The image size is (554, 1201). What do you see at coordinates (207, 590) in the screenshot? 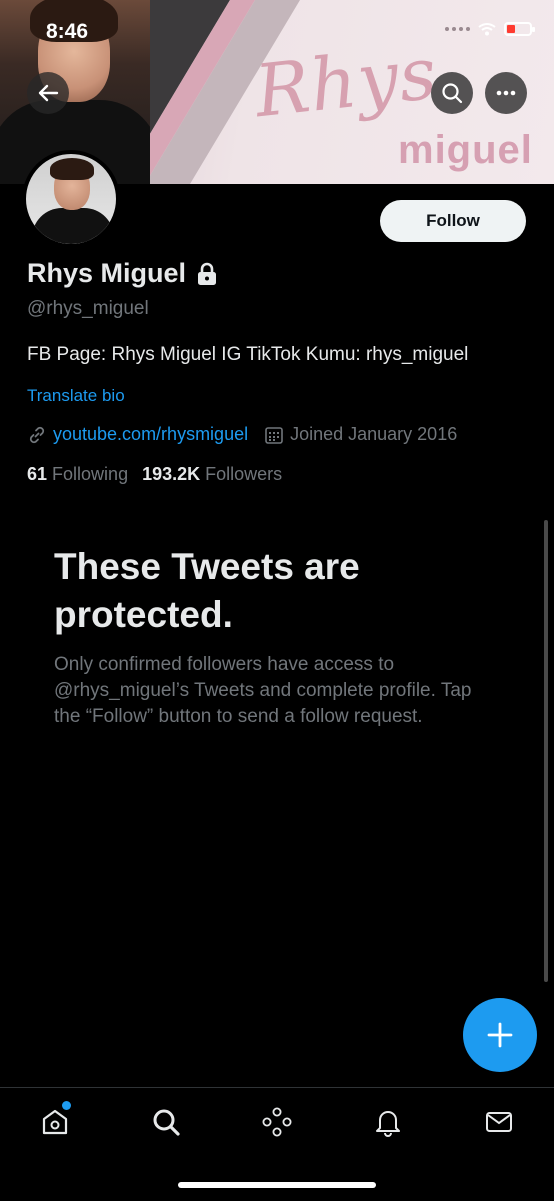
I see `protected-title: These Tweets are protected.` at bounding box center [207, 590].